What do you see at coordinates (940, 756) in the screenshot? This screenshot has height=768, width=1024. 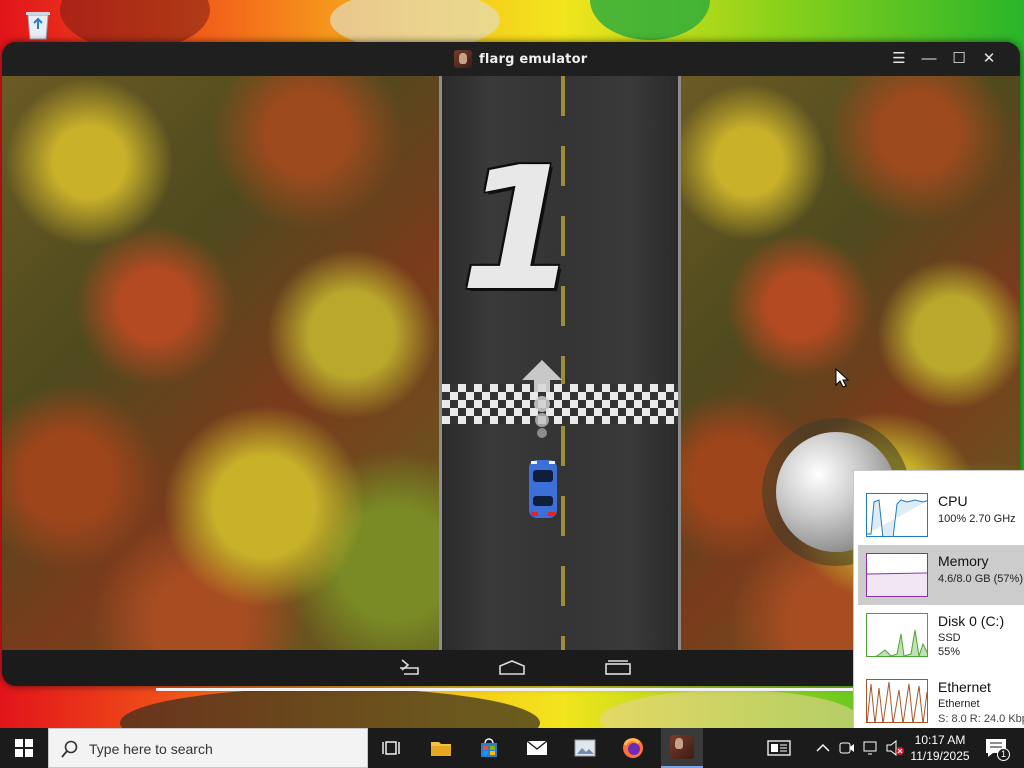 I see `clock-date: 11/19/2025` at bounding box center [940, 756].